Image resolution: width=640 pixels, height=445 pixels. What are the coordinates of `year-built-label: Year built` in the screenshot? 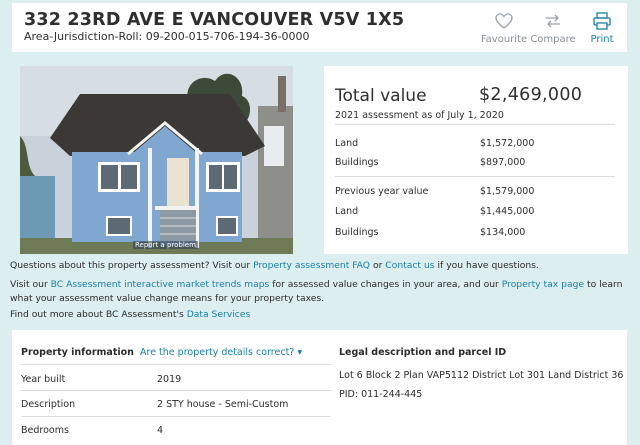 It's located at (43, 379).